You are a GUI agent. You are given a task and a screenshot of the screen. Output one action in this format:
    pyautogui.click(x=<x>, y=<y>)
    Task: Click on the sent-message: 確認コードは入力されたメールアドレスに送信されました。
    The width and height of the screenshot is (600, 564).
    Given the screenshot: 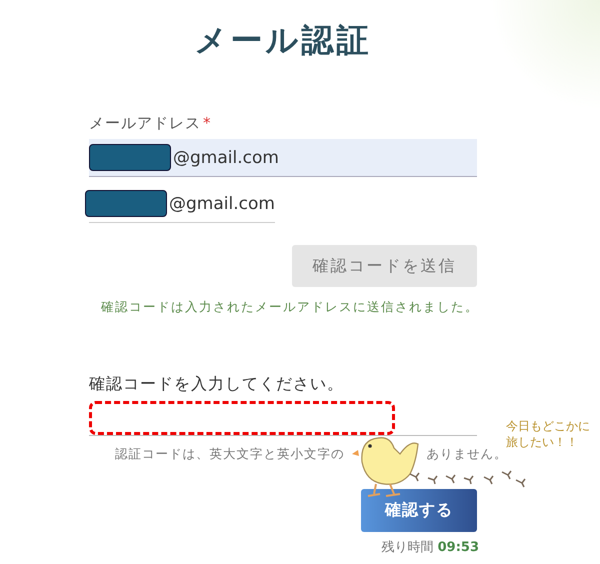 What is the action you would take?
    pyautogui.click(x=290, y=306)
    